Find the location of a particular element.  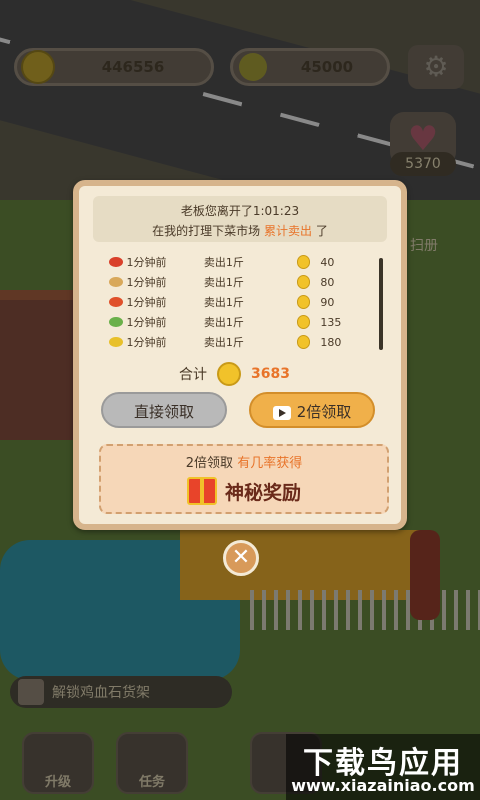

sale-row: 1分钟前 卖出1斤 180 is located at coordinates (234, 342).